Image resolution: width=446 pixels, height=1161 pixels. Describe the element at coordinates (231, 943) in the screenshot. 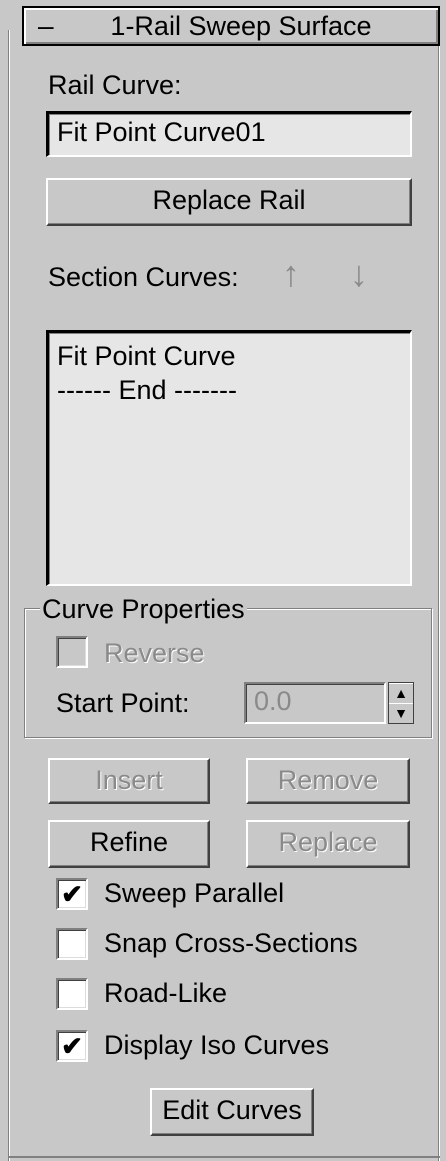

I see `snap-cross-sections-label: Snap Cross-Sections` at that location.